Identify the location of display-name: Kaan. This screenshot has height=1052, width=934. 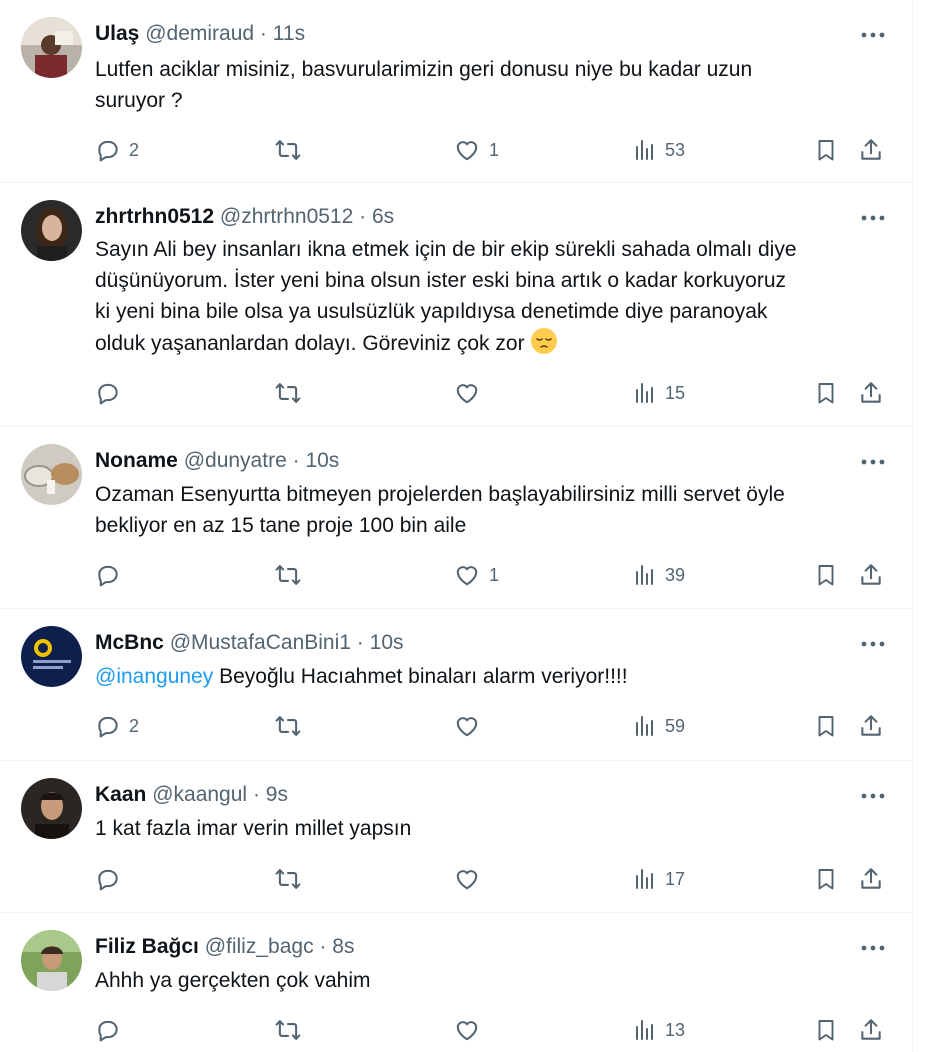
(120, 794).